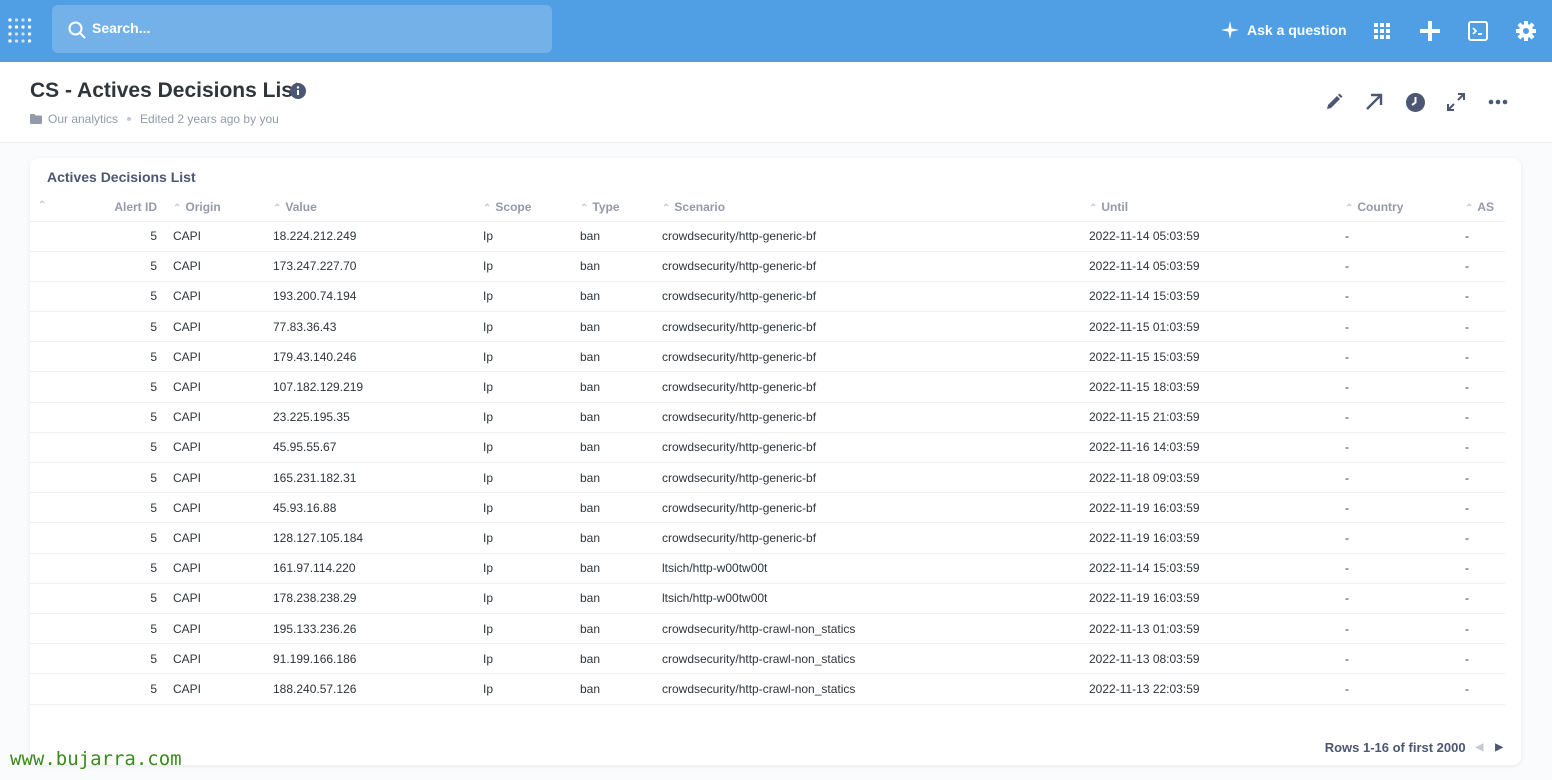 The height and width of the screenshot is (780, 1552). What do you see at coordinates (370, 598) in the screenshot?
I see `cell-value: 178.238.238.29` at bounding box center [370, 598].